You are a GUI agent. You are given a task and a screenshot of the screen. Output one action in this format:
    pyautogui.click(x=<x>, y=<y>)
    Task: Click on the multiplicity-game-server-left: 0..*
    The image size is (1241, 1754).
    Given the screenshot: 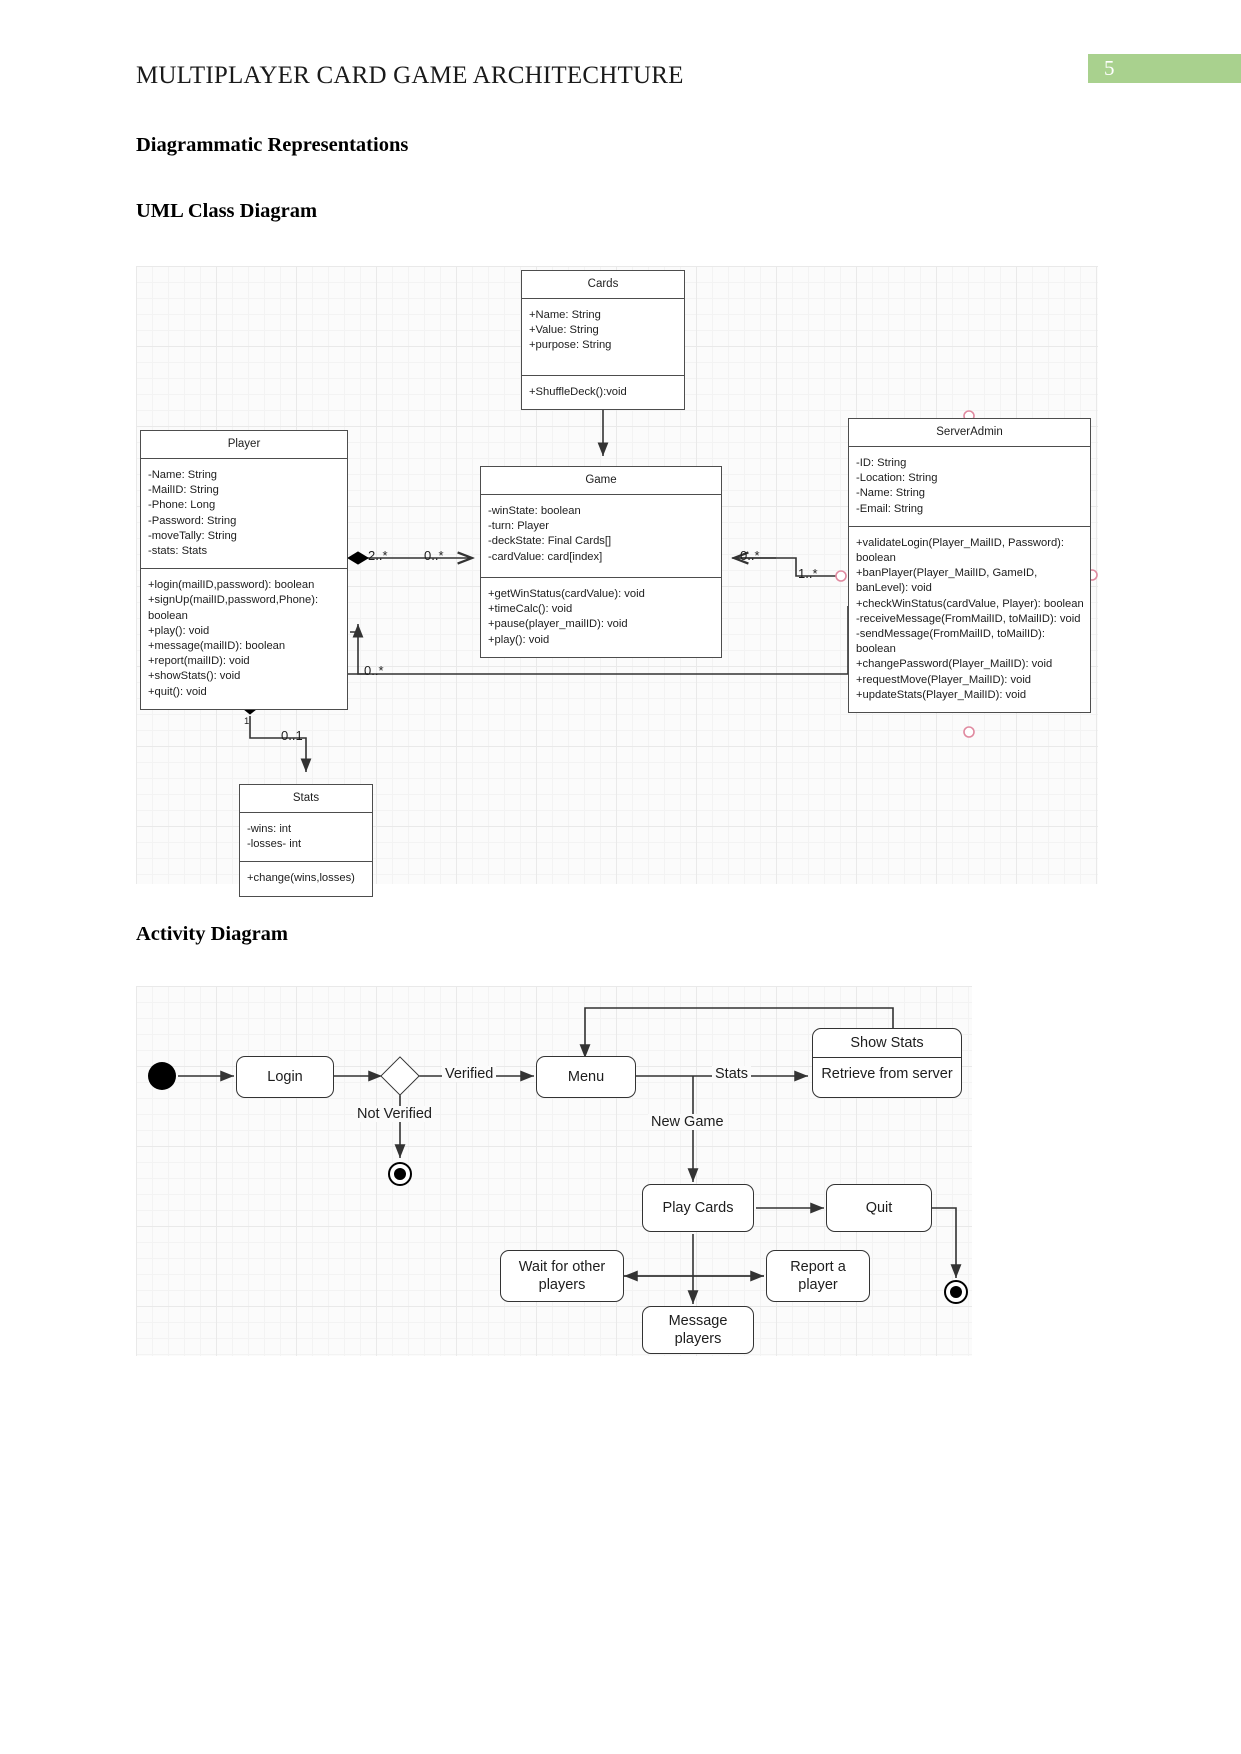 What is the action you would take?
    pyautogui.click(x=750, y=555)
    